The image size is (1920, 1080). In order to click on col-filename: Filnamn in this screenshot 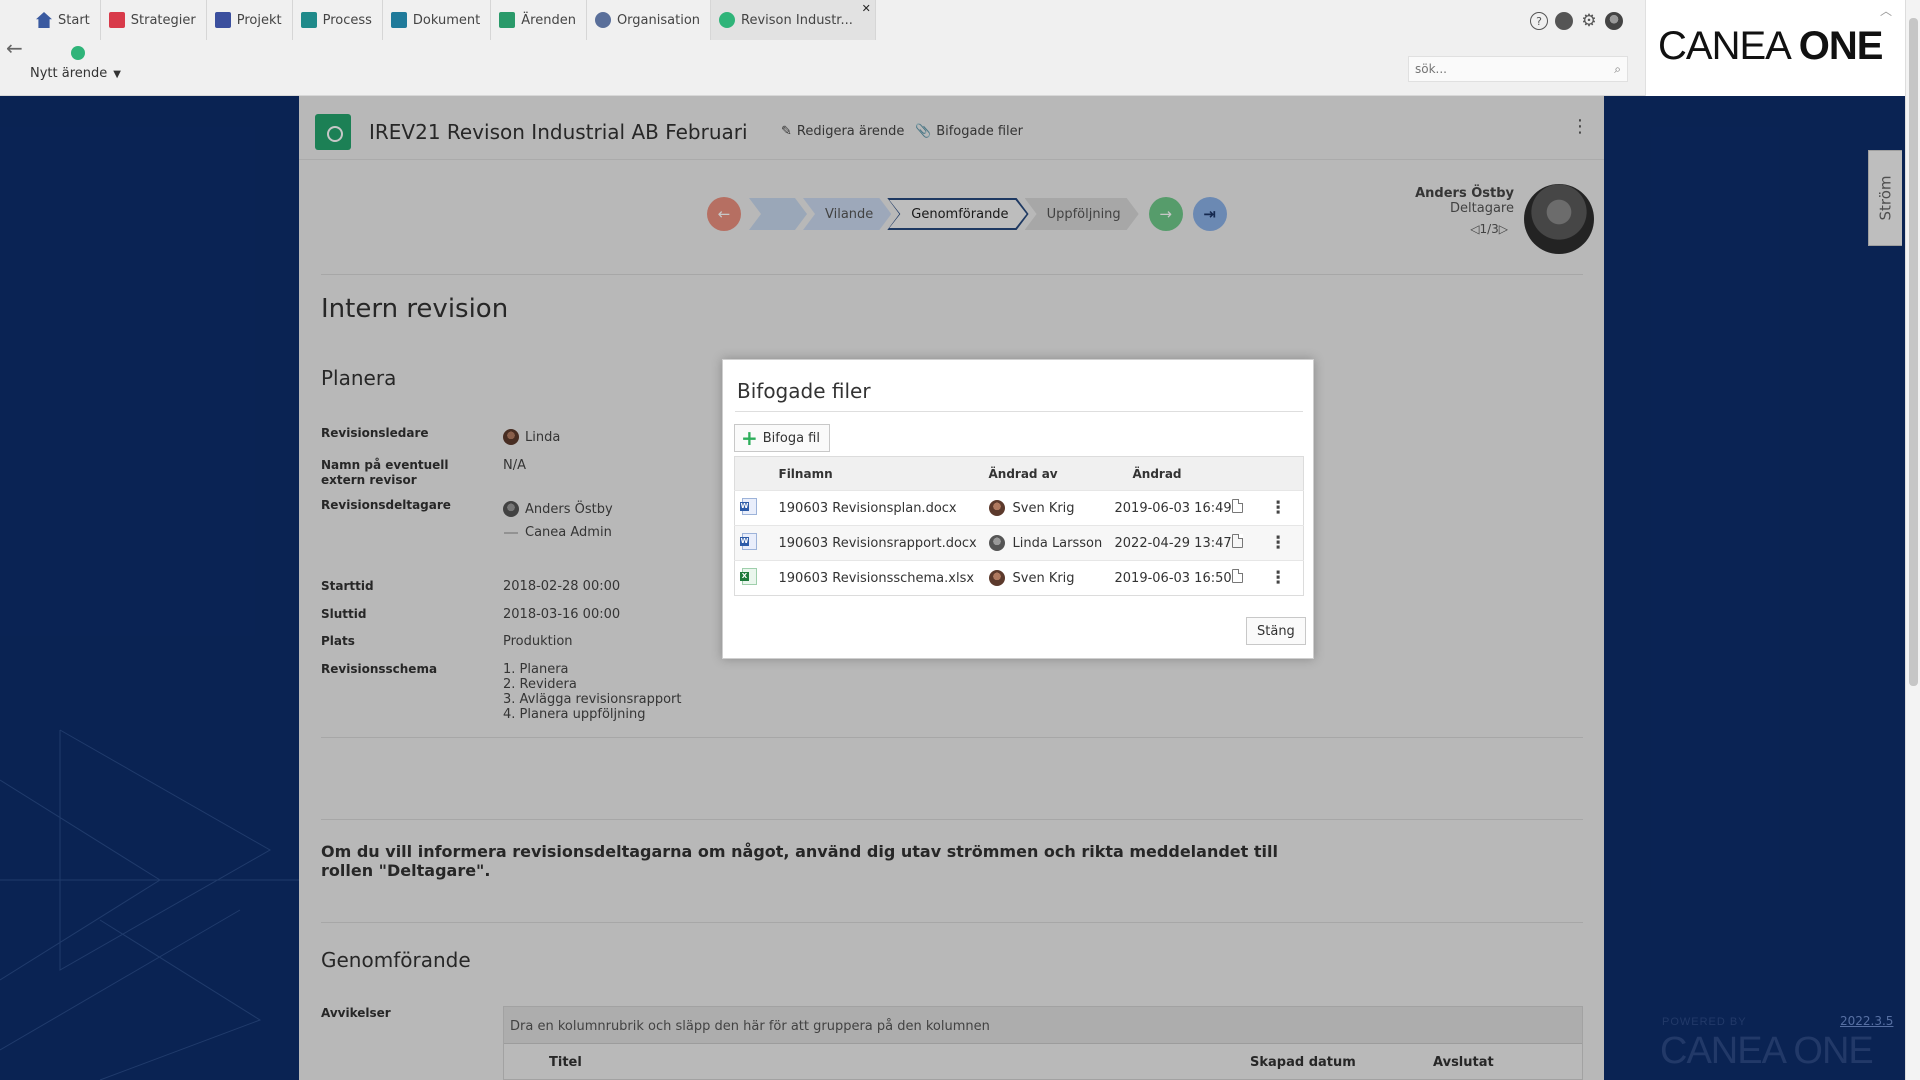, I will do `click(883, 473)`.